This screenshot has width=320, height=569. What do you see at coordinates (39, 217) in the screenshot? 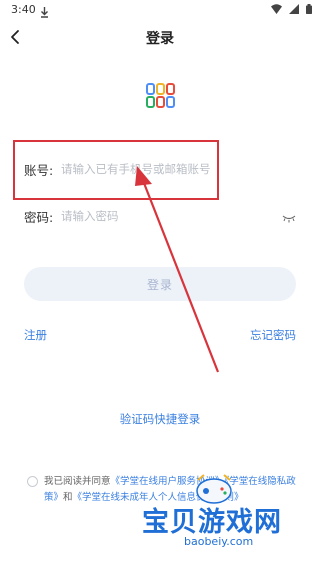
I see `password-label: 密码:` at bounding box center [39, 217].